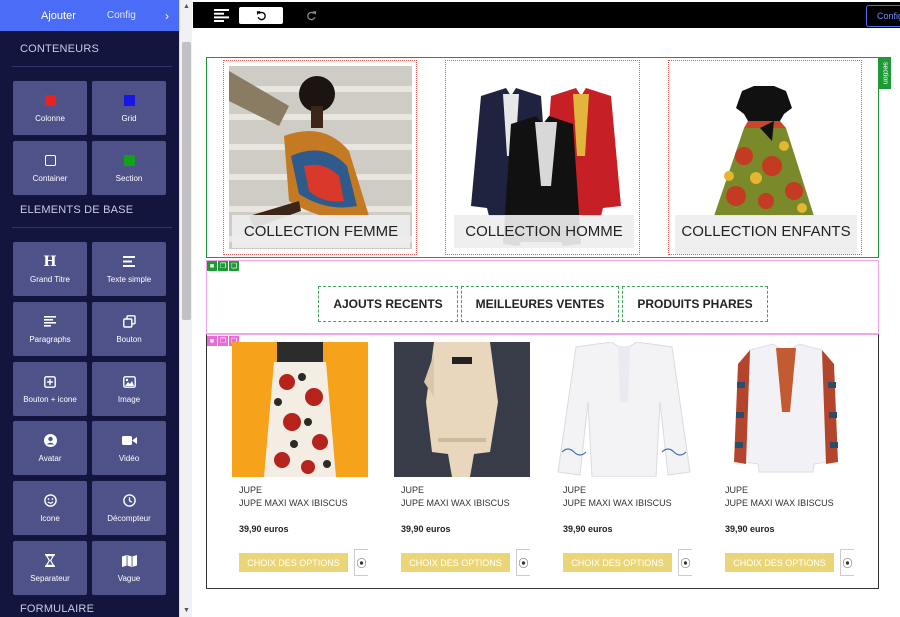  I want to click on tab-produits-phares: PRODUITS PHARES, so click(695, 304).